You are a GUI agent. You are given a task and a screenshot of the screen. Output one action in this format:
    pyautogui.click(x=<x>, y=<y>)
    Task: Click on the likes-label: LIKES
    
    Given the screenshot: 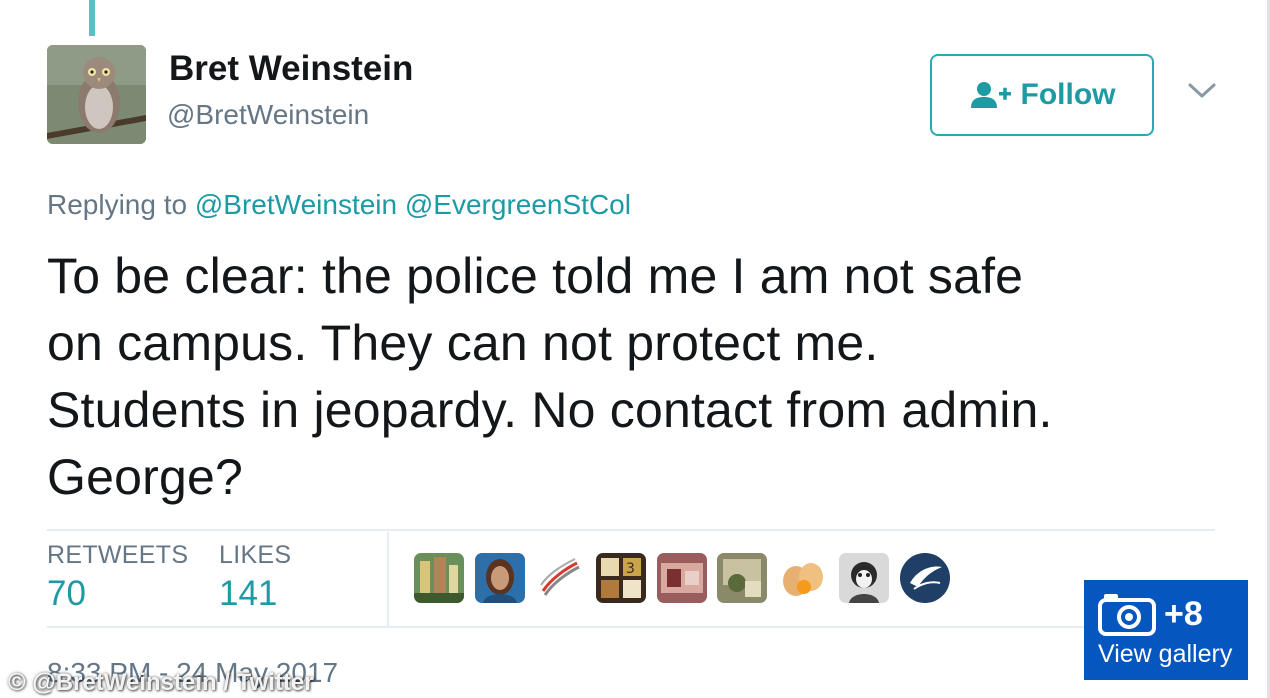 What is the action you would take?
    pyautogui.click(x=255, y=555)
    